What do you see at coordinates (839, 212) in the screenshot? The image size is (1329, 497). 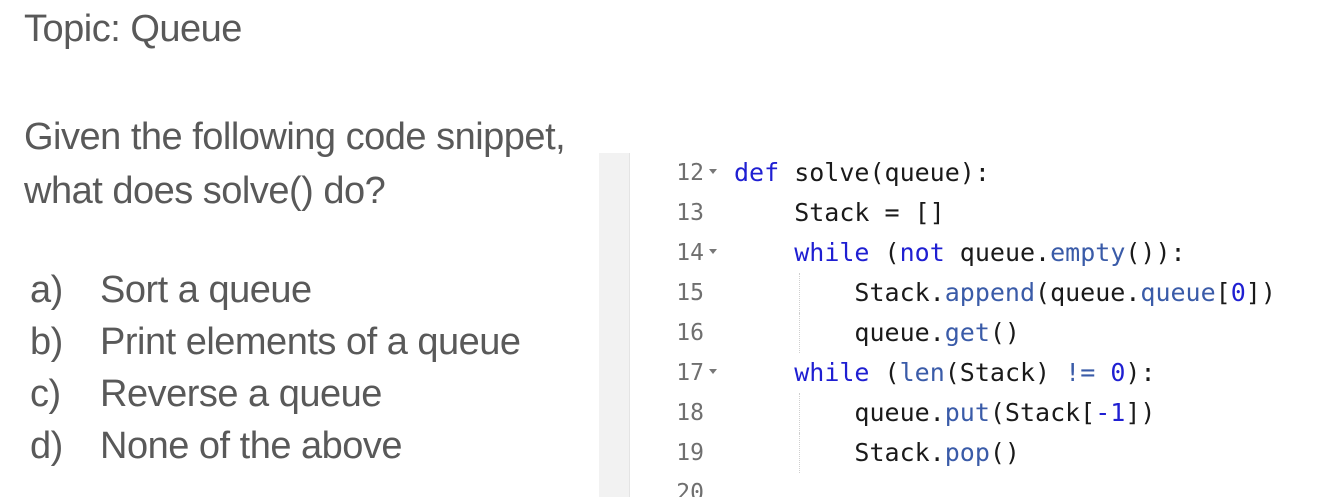 I see `code-text: Stack = []` at bounding box center [839, 212].